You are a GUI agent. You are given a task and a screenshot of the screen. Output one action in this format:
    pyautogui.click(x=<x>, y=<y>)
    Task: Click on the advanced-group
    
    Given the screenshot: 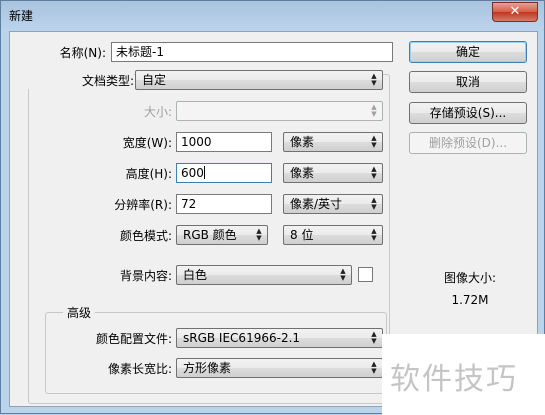 What is the action you would take?
    pyautogui.click(x=216, y=353)
    